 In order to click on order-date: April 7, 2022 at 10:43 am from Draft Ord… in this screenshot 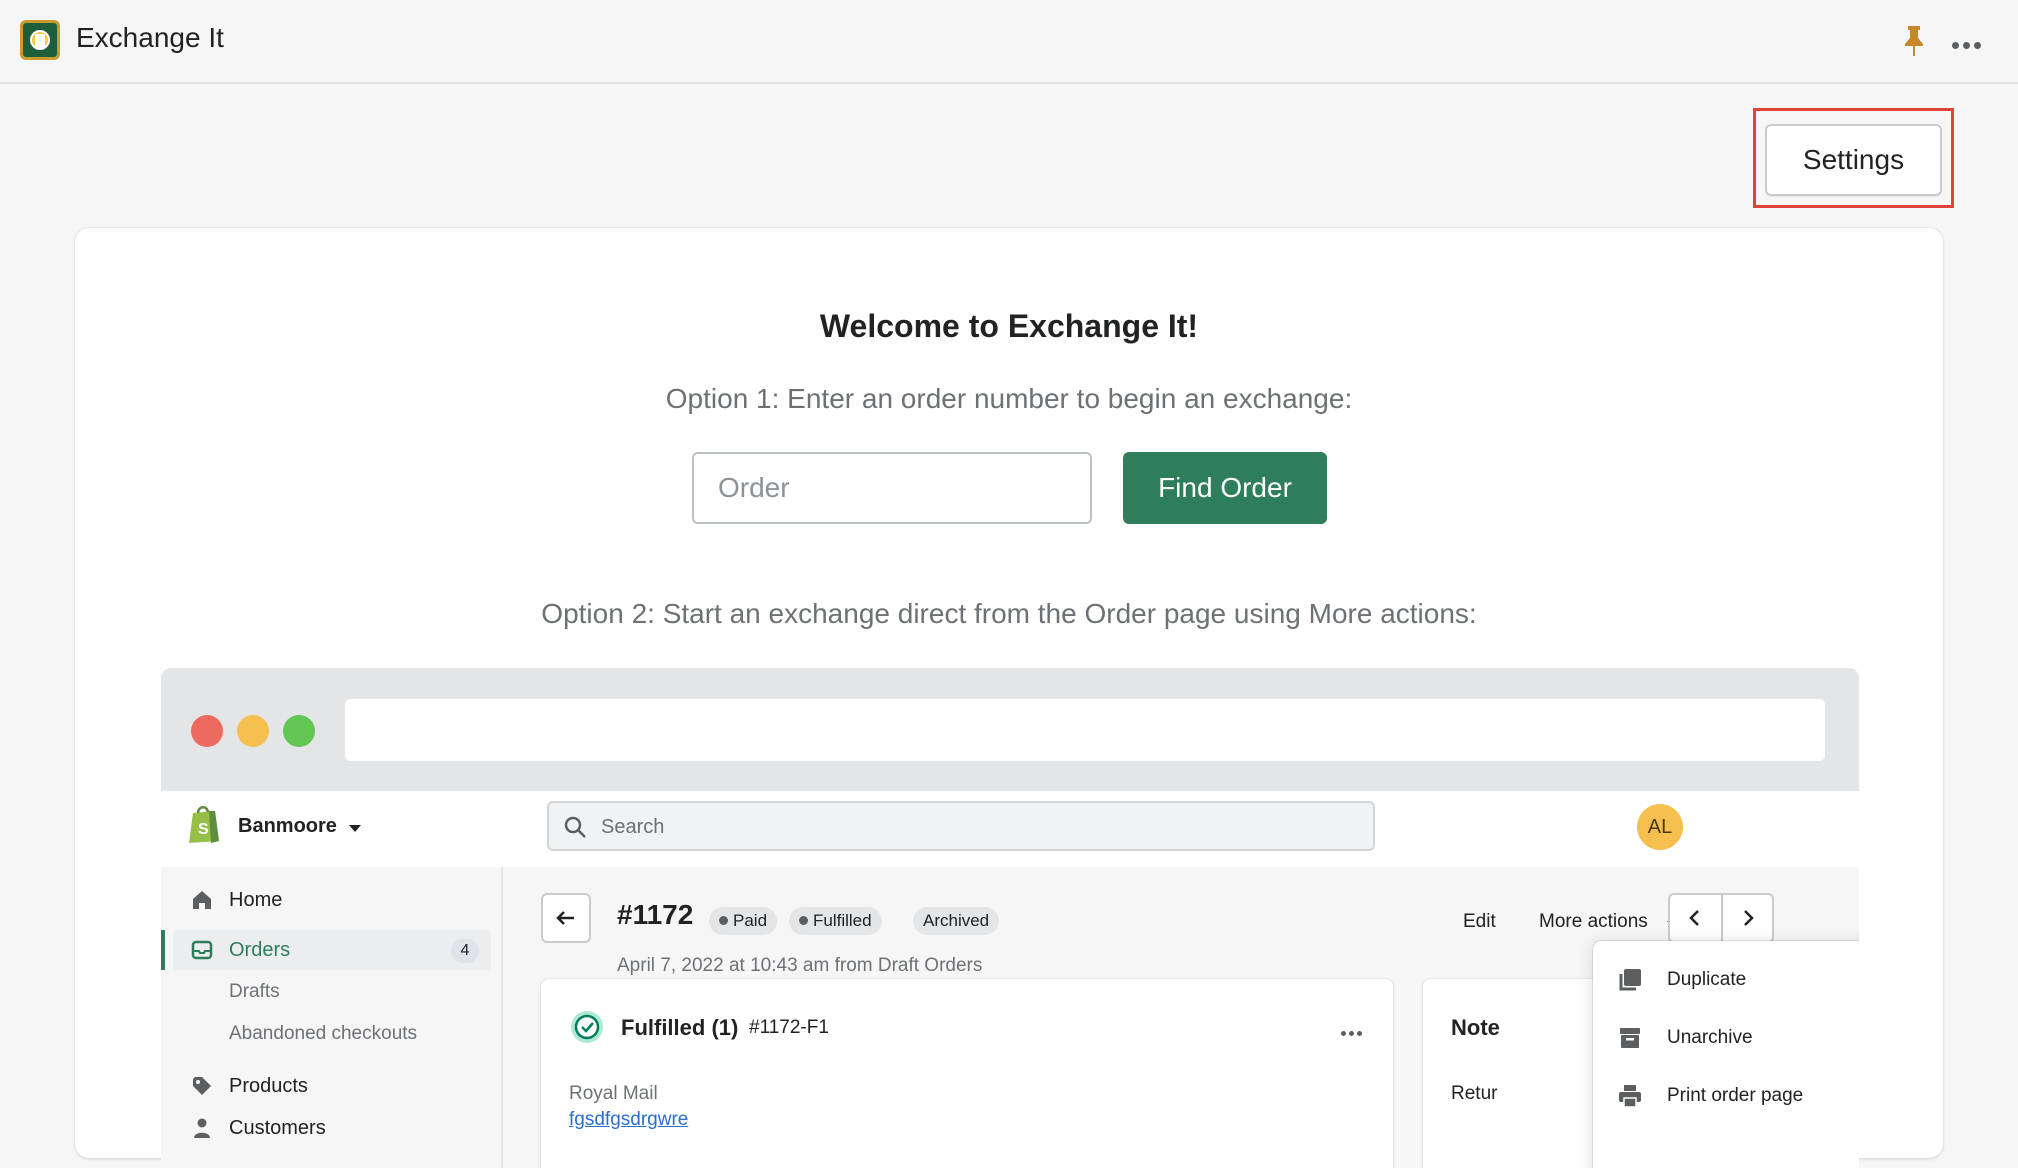, I will do `click(800, 965)`.